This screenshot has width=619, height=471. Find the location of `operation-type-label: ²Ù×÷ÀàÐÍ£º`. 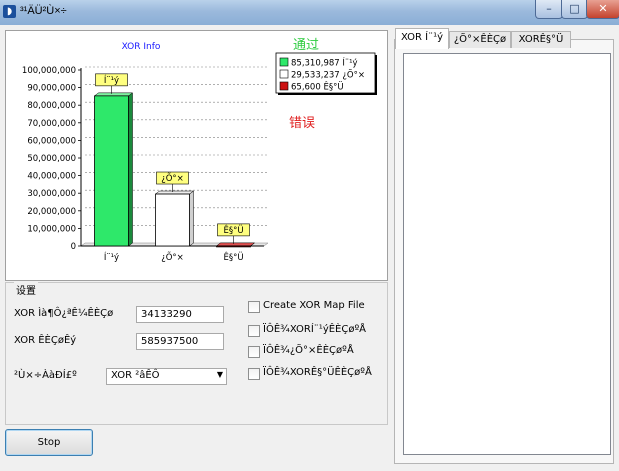

operation-type-label: ²Ù×÷ÀàÐÍ£º is located at coordinates (45, 375).